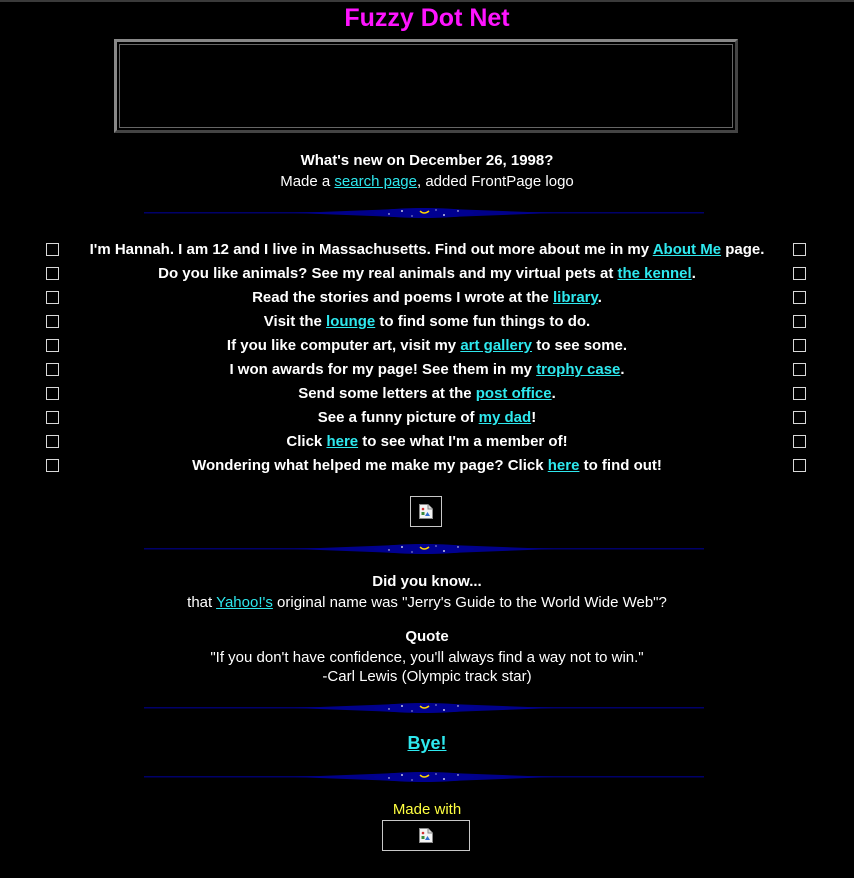 The image size is (854, 878). What do you see at coordinates (387, 393) in the screenshot?
I see `menu-text: Send some letters at the` at bounding box center [387, 393].